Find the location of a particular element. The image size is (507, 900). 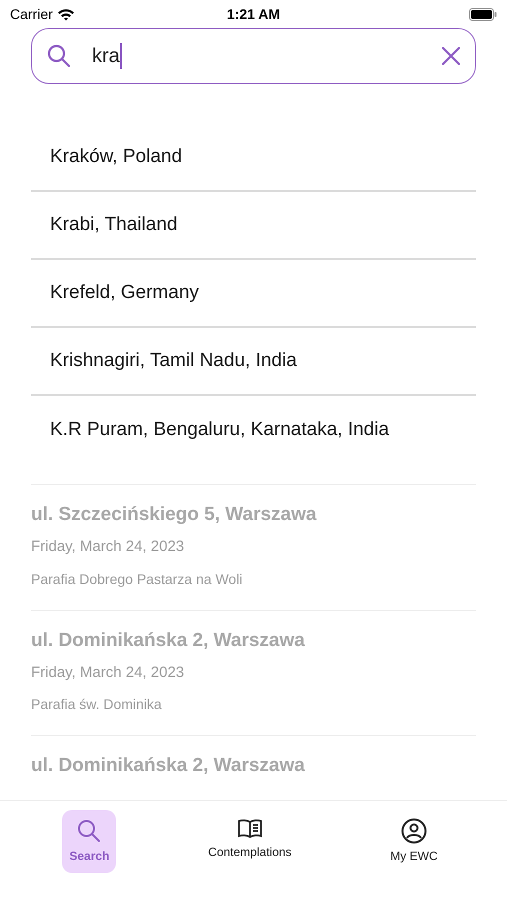

suggestion-item: Krabi, Thailand is located at coordinates (104, 225).